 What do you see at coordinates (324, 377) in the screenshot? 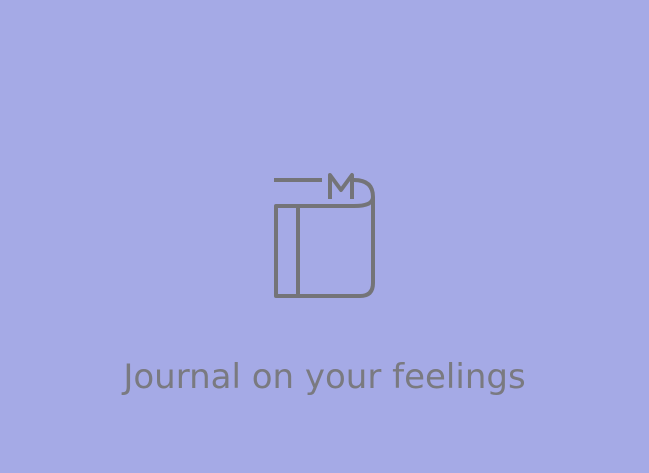
I see `caption-text: Journal on your feelings` at bounding box center [324, 377].